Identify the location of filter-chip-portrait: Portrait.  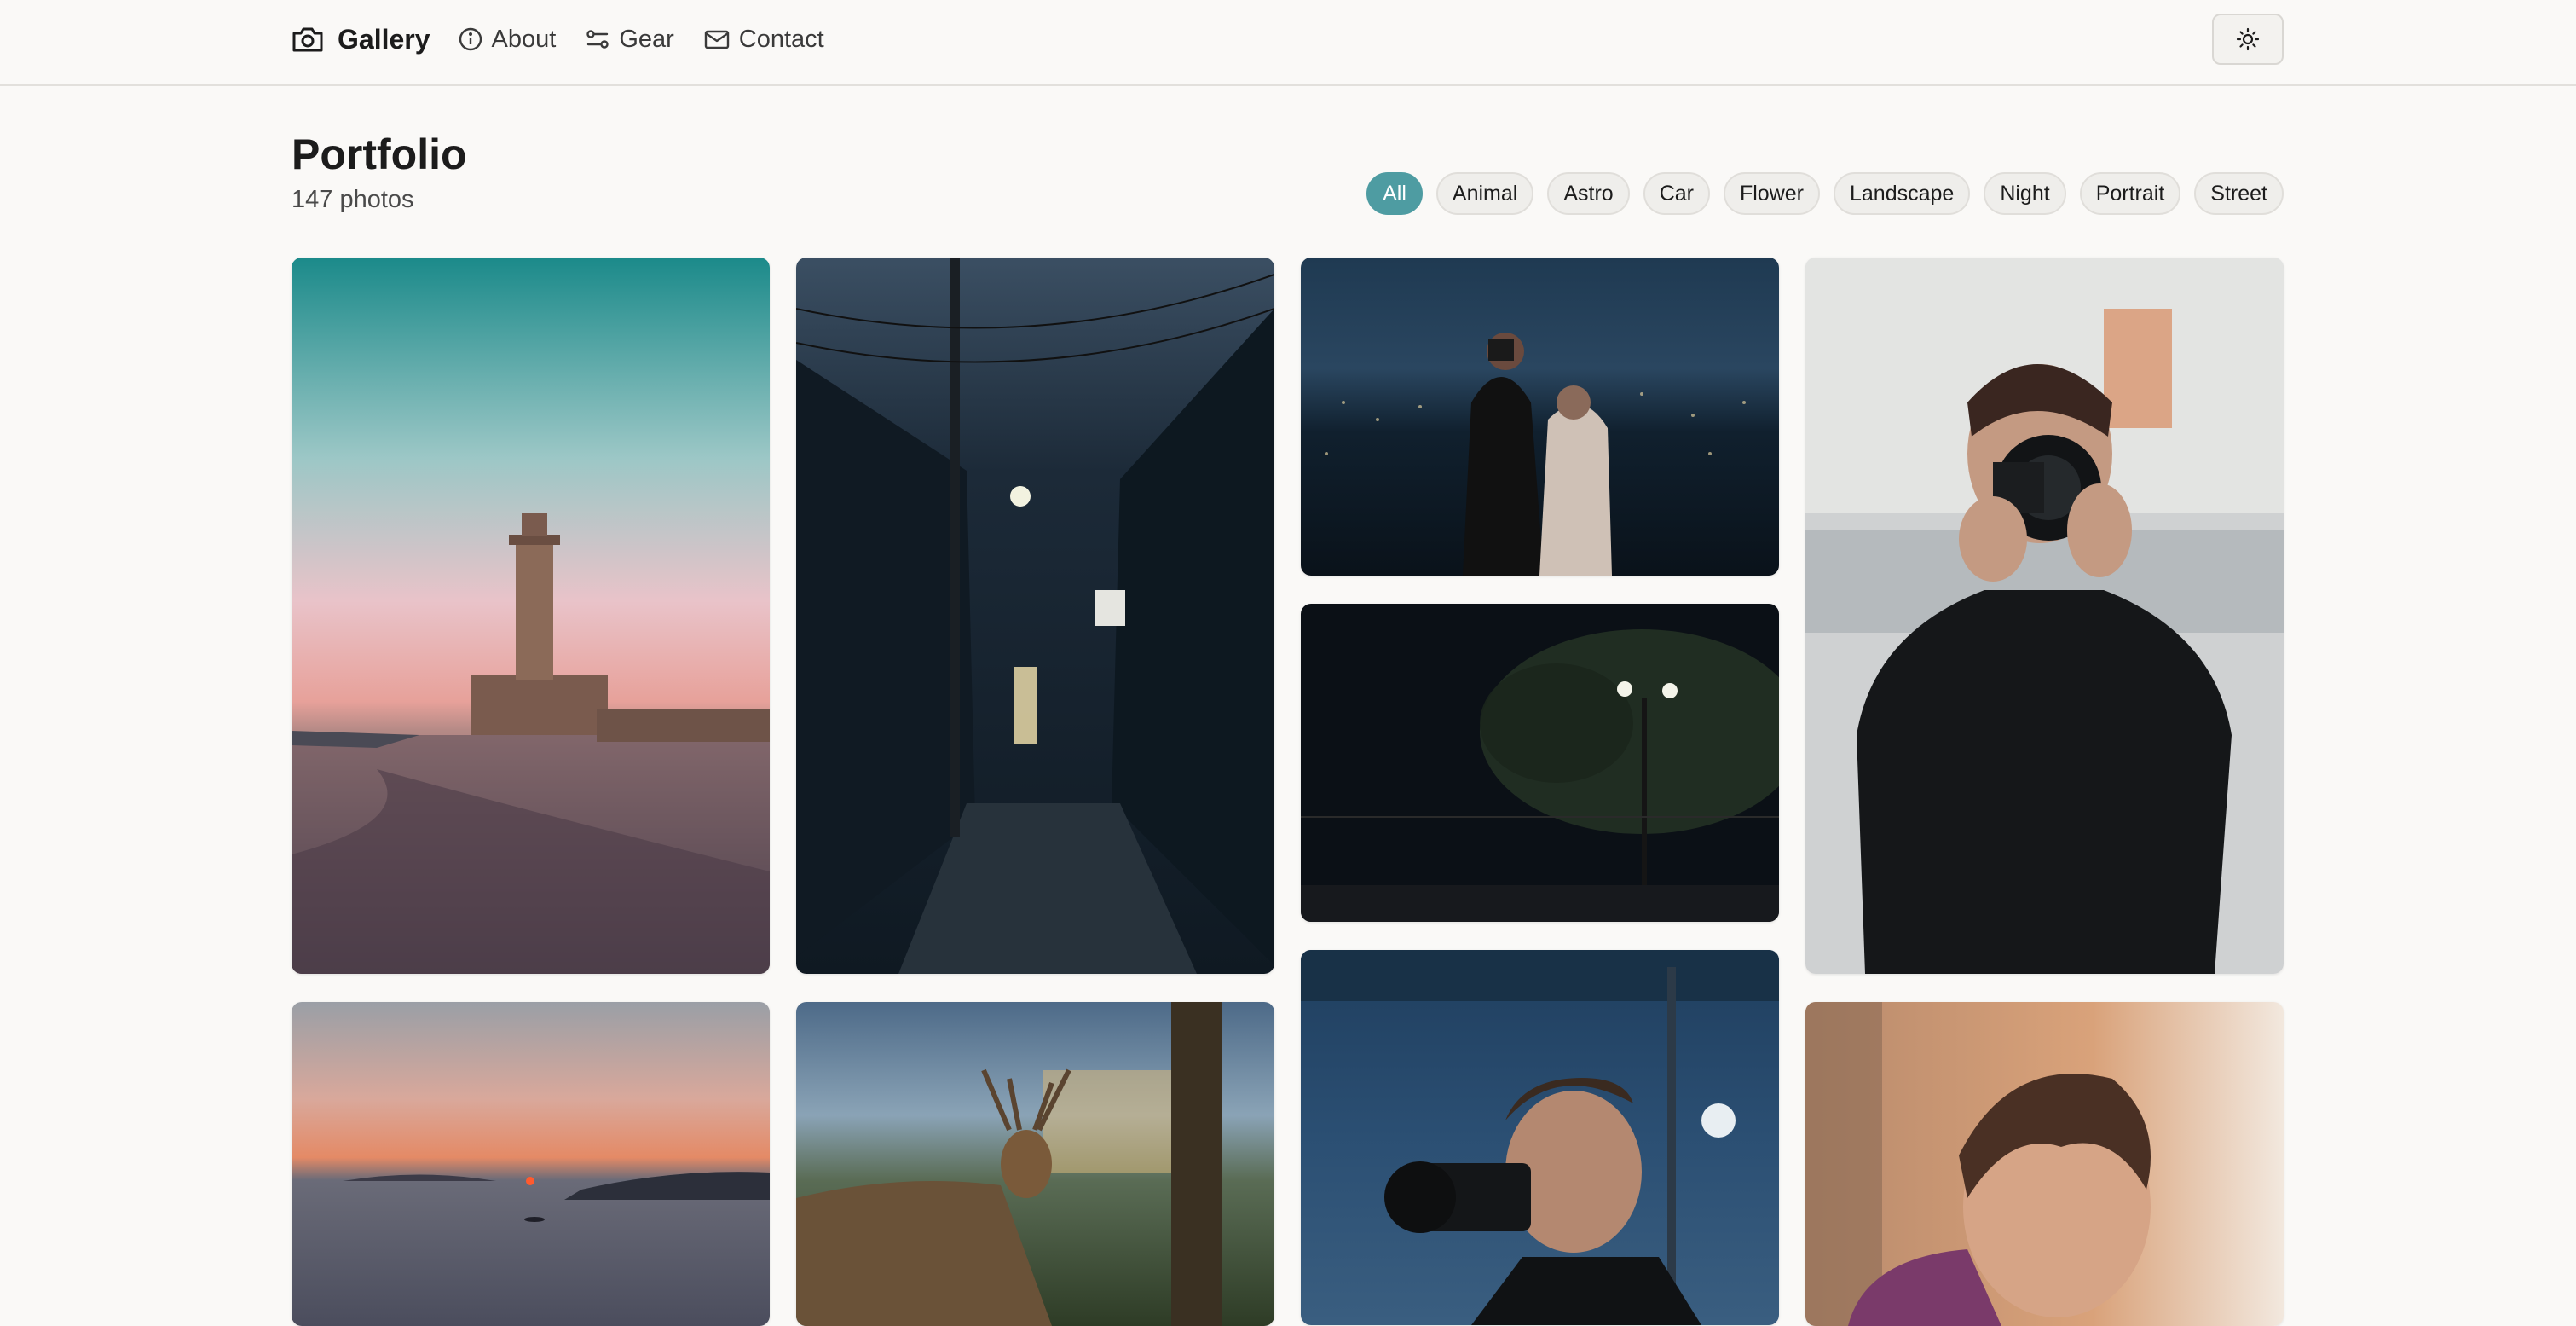
(2130, 193).